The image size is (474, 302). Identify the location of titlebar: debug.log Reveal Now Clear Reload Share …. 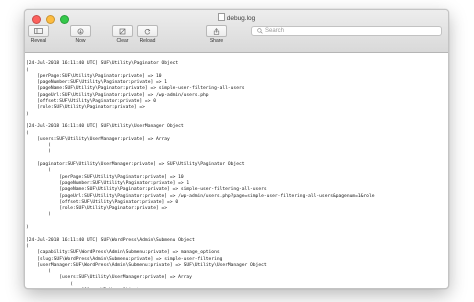
(236, 31).